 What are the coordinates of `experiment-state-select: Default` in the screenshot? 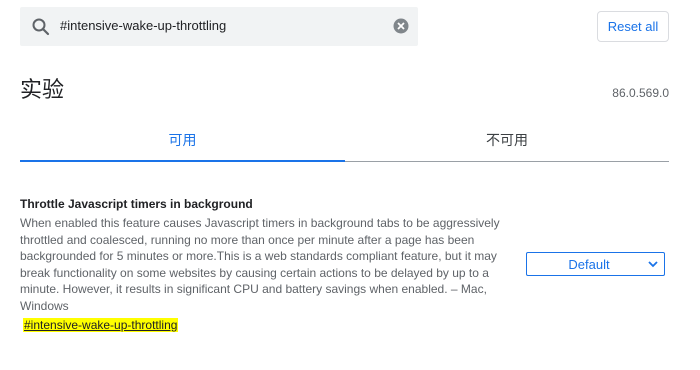 It's located at (595, 264).